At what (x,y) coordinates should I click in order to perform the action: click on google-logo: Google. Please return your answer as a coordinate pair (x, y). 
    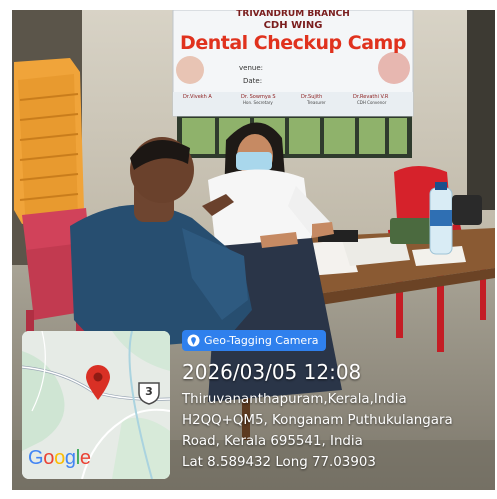
    Looking at the image, I should click on (59, 458).